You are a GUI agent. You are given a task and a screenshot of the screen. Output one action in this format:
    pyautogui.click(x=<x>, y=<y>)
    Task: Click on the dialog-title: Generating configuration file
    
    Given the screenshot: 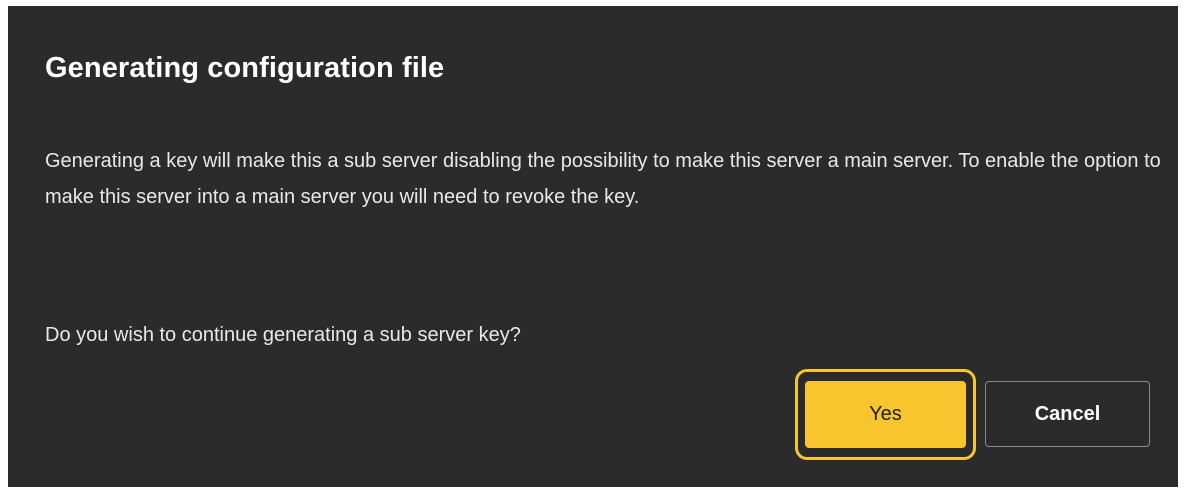 What is the action you would take?
    pyautogui.click(x=245, y=68)
    